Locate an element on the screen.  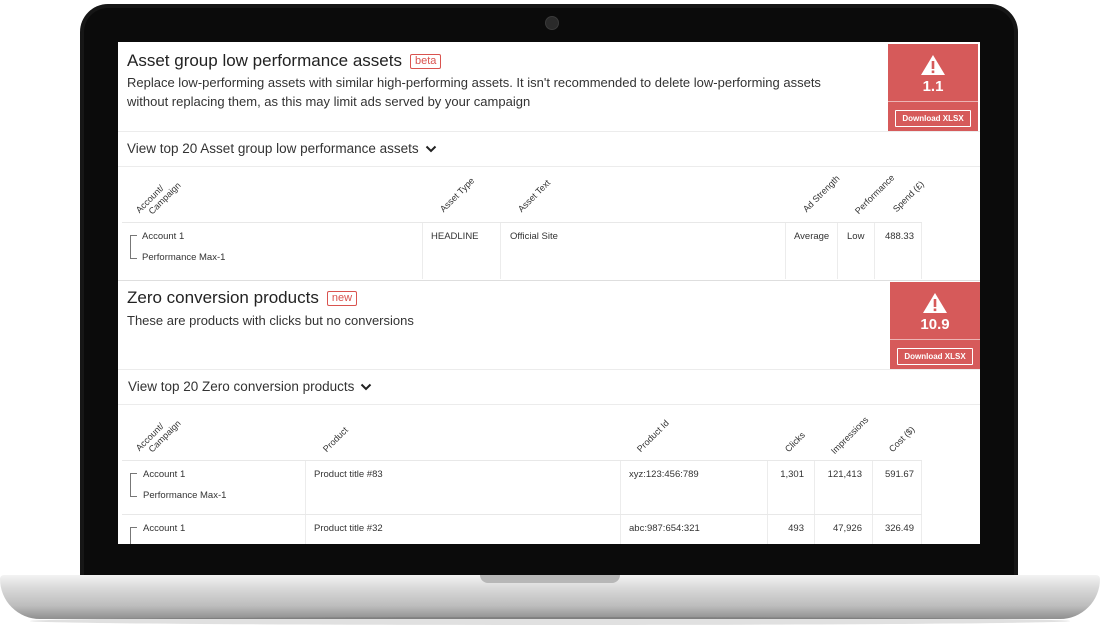
column-header-cost: Cost ($) is located at coordinates (901, 439).